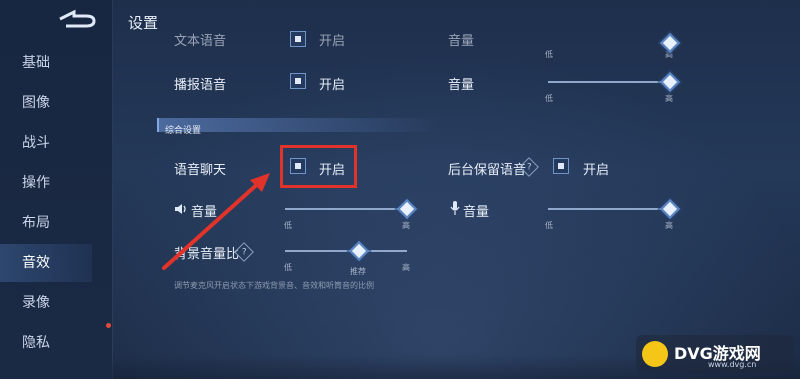 The height and width of the screenshot is (379, 800). What do you see at coordinates (332, 41) in the screenshot?
I see `text-voice-checkbox-label: 开启` at bounding box center [332, 41].